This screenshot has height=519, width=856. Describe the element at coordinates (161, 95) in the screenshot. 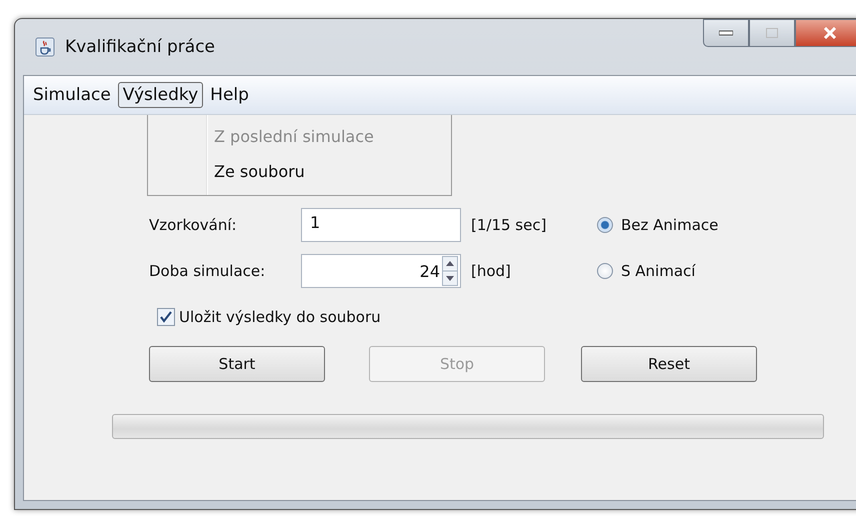

I see `menu-item: Výsledky` at that location.